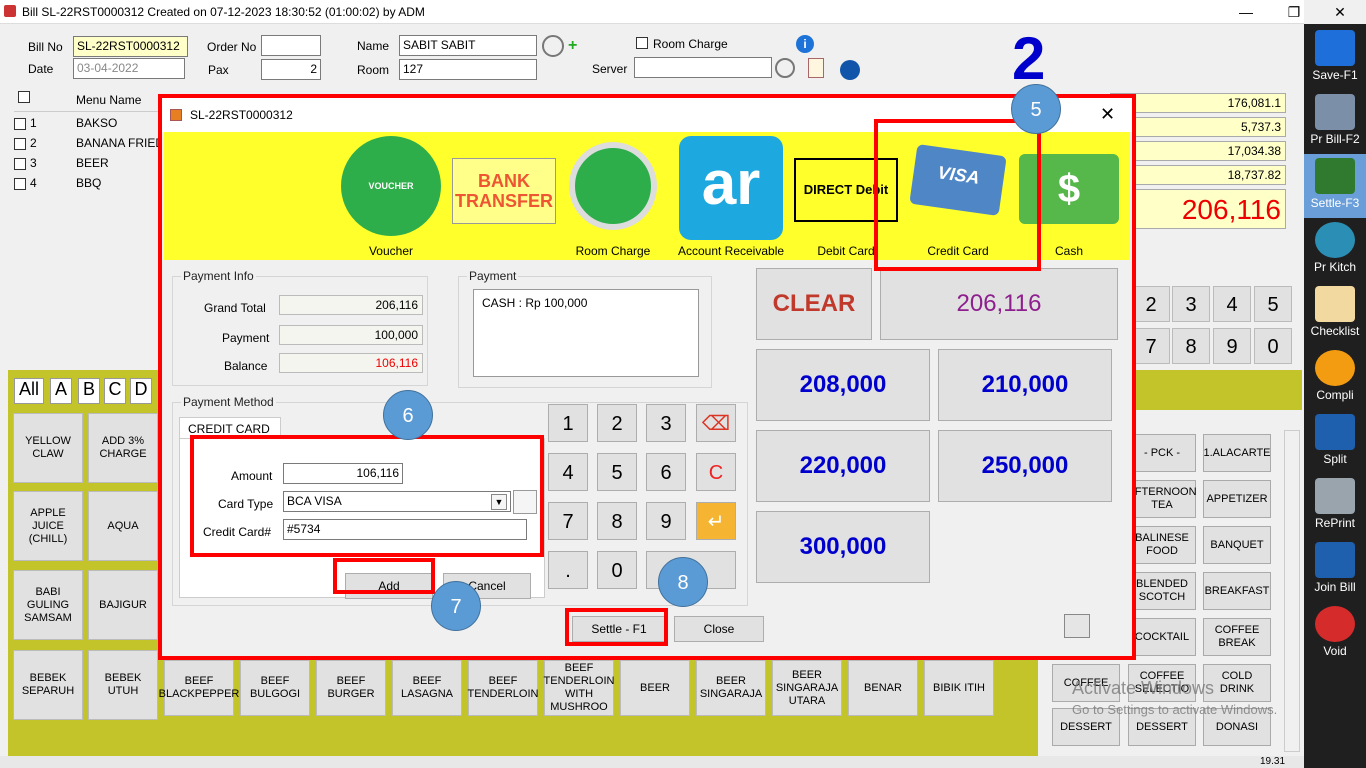 Image resolution: width=1366 pixels, height=768 pixels. I want to click on quick-amount-button: 208,000, so click(843, 385).